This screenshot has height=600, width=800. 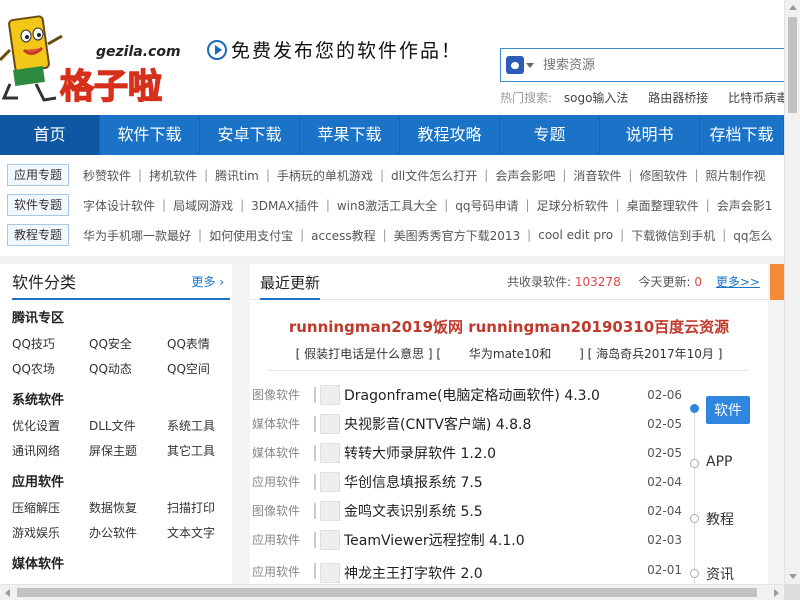 What do you see at coordinates (119, 205) in the screenshot?
I see `topic-link: 字体设计软件` at bounding box center [119, 205].